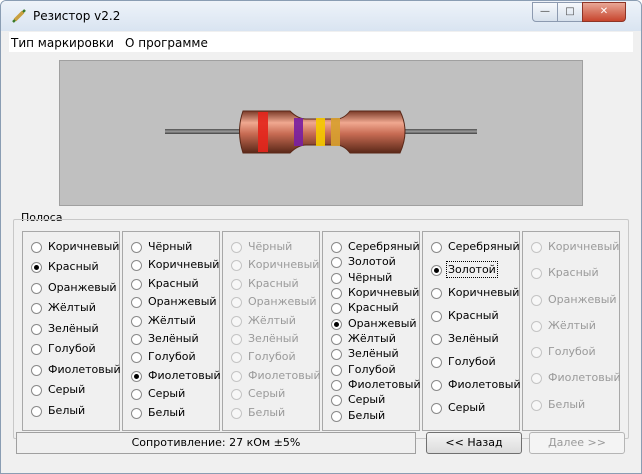 This screenshot has width=642, height=474. I want to click on back-button: << Назад, so click(474, 443).